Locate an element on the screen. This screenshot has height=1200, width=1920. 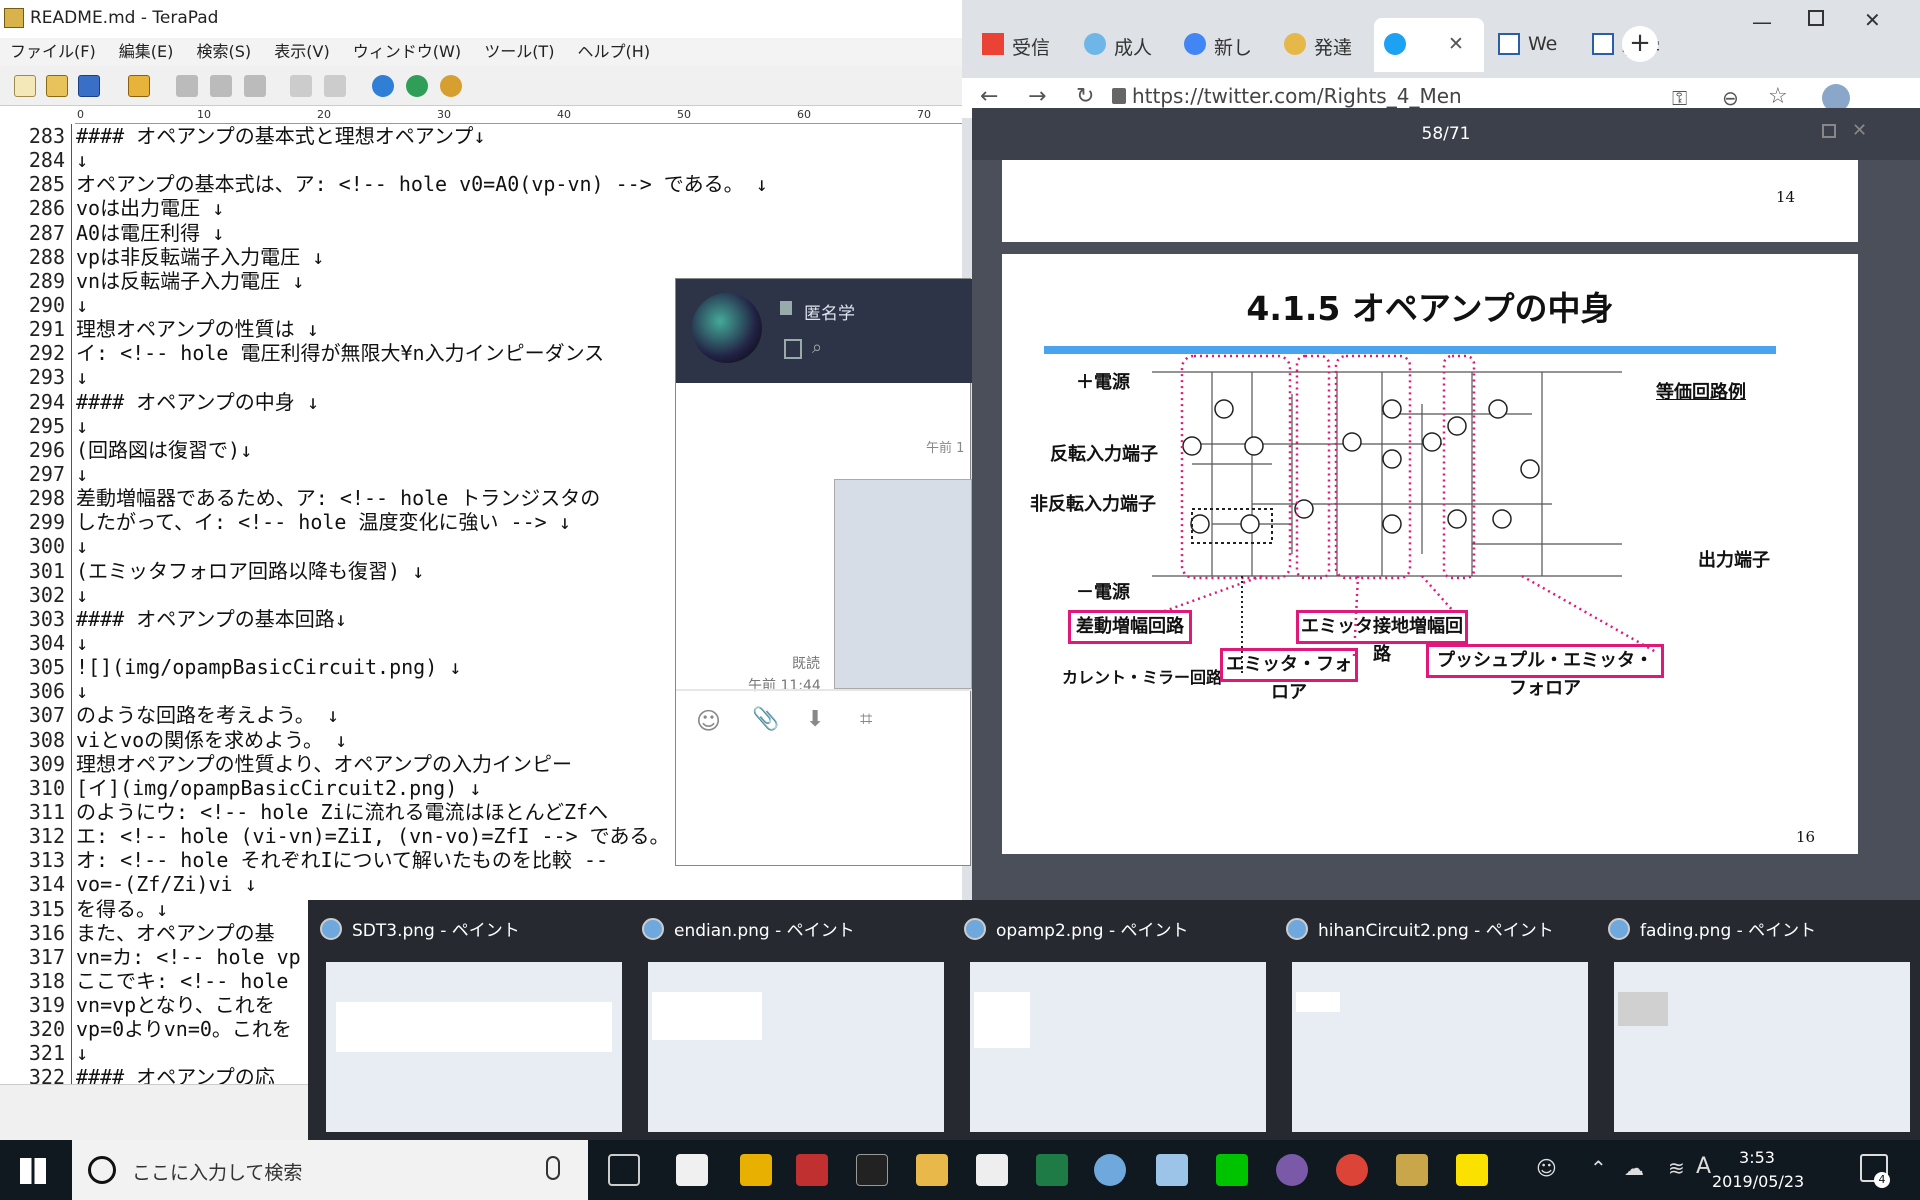
copy-icon is located at coordinates (221, 86).